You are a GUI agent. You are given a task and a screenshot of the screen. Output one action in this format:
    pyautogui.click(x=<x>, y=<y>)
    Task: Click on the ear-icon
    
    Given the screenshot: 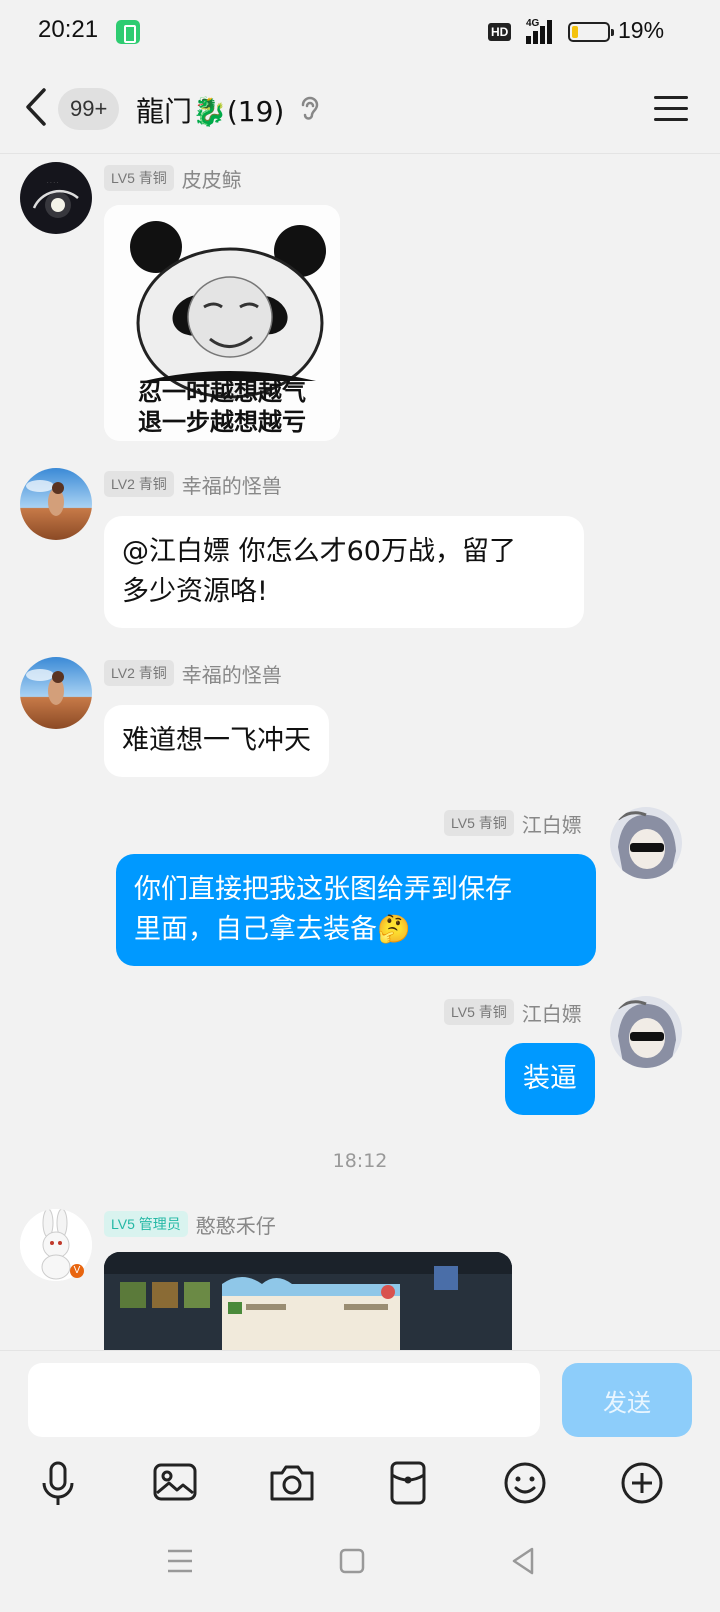 What is the action you would take?
    pyautogui.click(x=309, y=110)
    